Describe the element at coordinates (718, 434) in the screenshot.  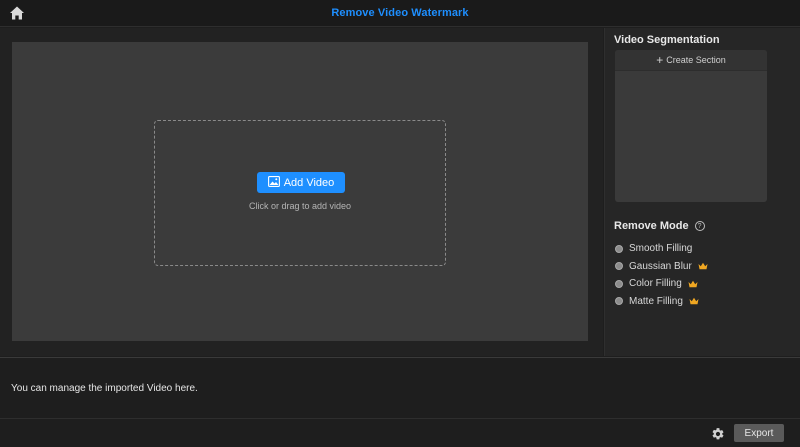
I see `gear-icon` at that location.